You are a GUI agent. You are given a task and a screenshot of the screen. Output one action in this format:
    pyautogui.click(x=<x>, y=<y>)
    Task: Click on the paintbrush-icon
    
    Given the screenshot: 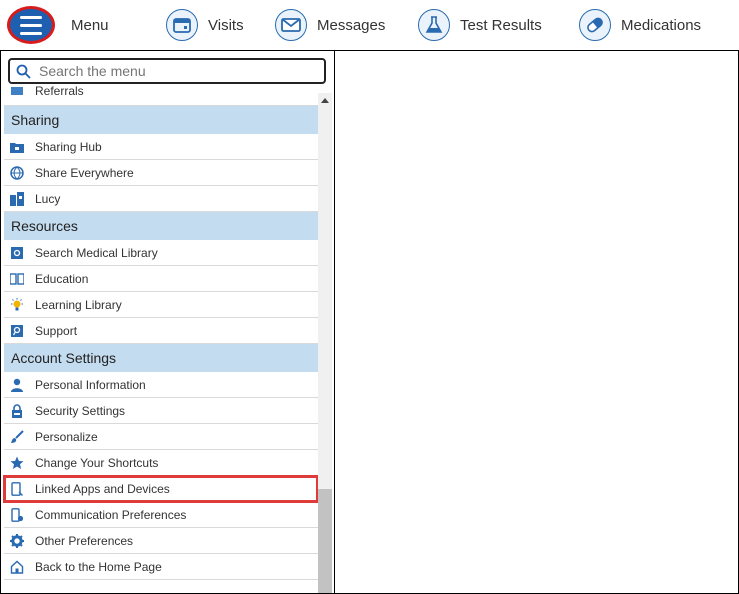 What is the action you would take?
    pyautogui.click(x=17, y=436)
    